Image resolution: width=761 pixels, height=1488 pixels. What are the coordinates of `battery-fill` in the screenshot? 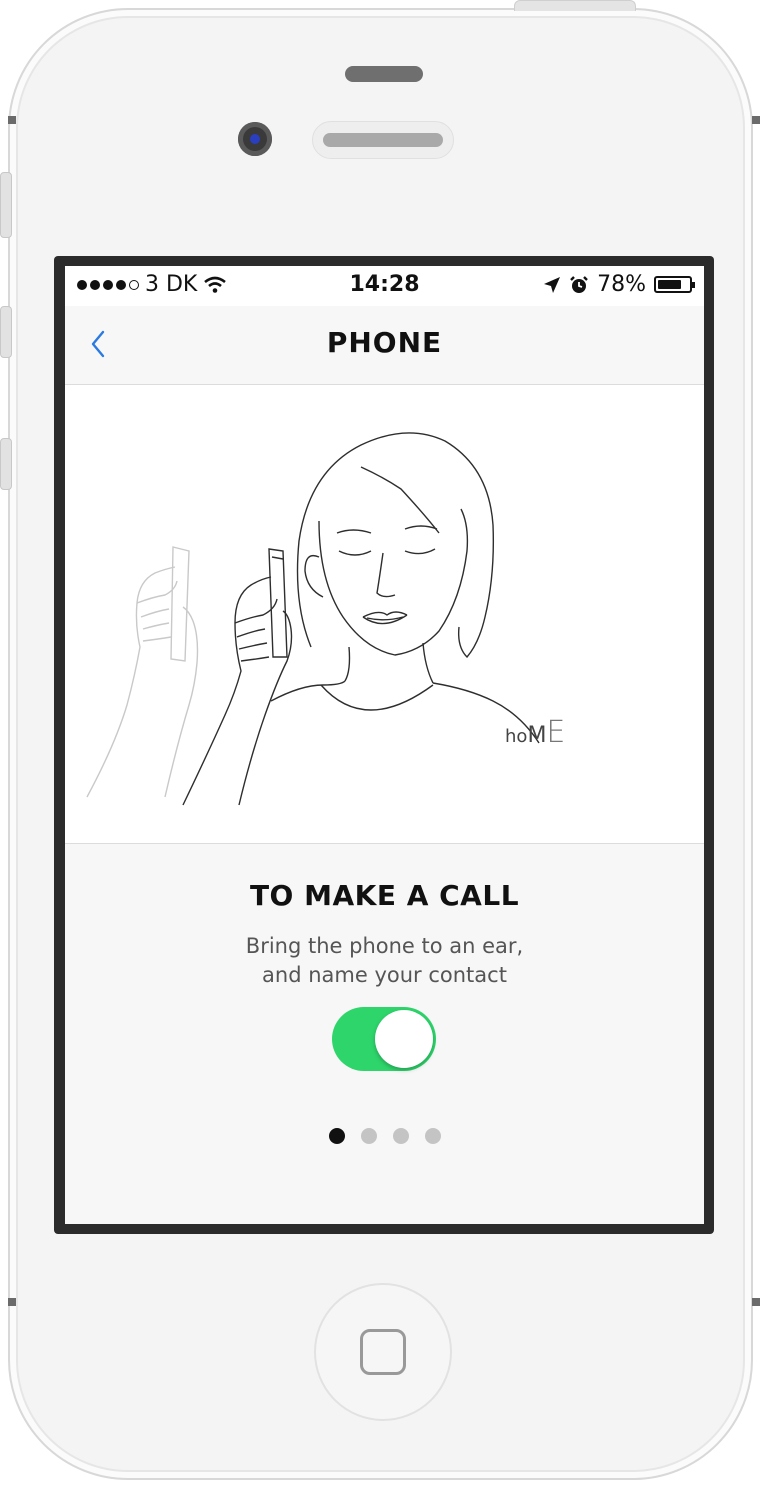 It's located at (669, 284).